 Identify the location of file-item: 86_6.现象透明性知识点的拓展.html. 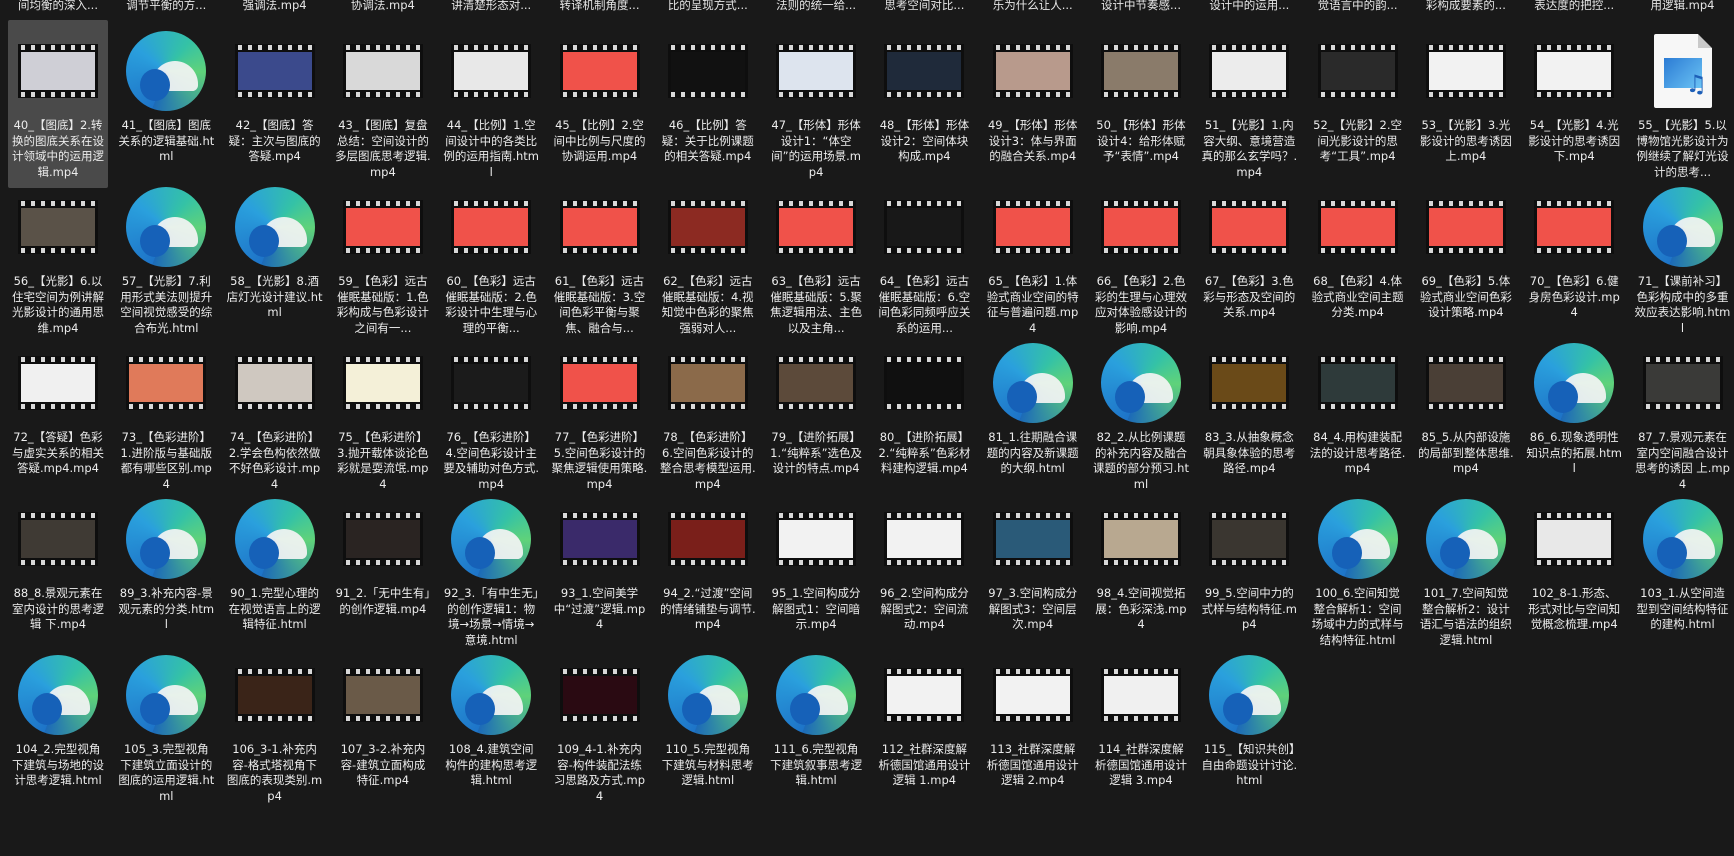
(1574, 416).